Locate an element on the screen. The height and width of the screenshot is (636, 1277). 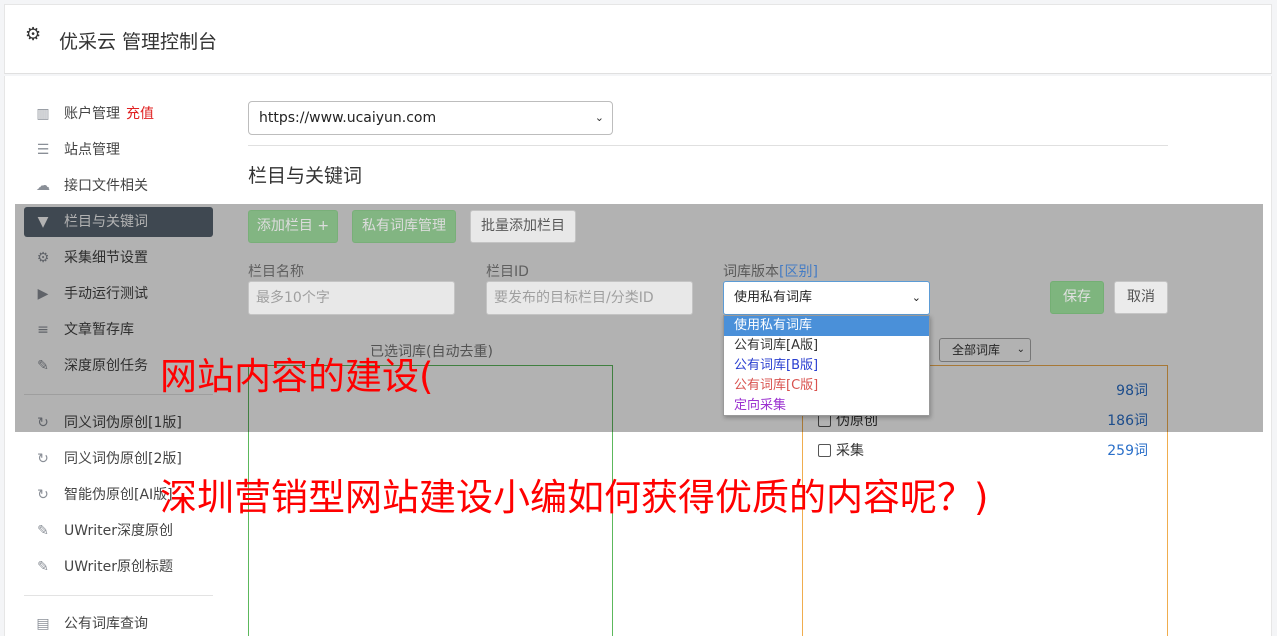
sidebar-item-uwriter-title: ✎ UWriter原创标题 is located at coordinates (118, 567).